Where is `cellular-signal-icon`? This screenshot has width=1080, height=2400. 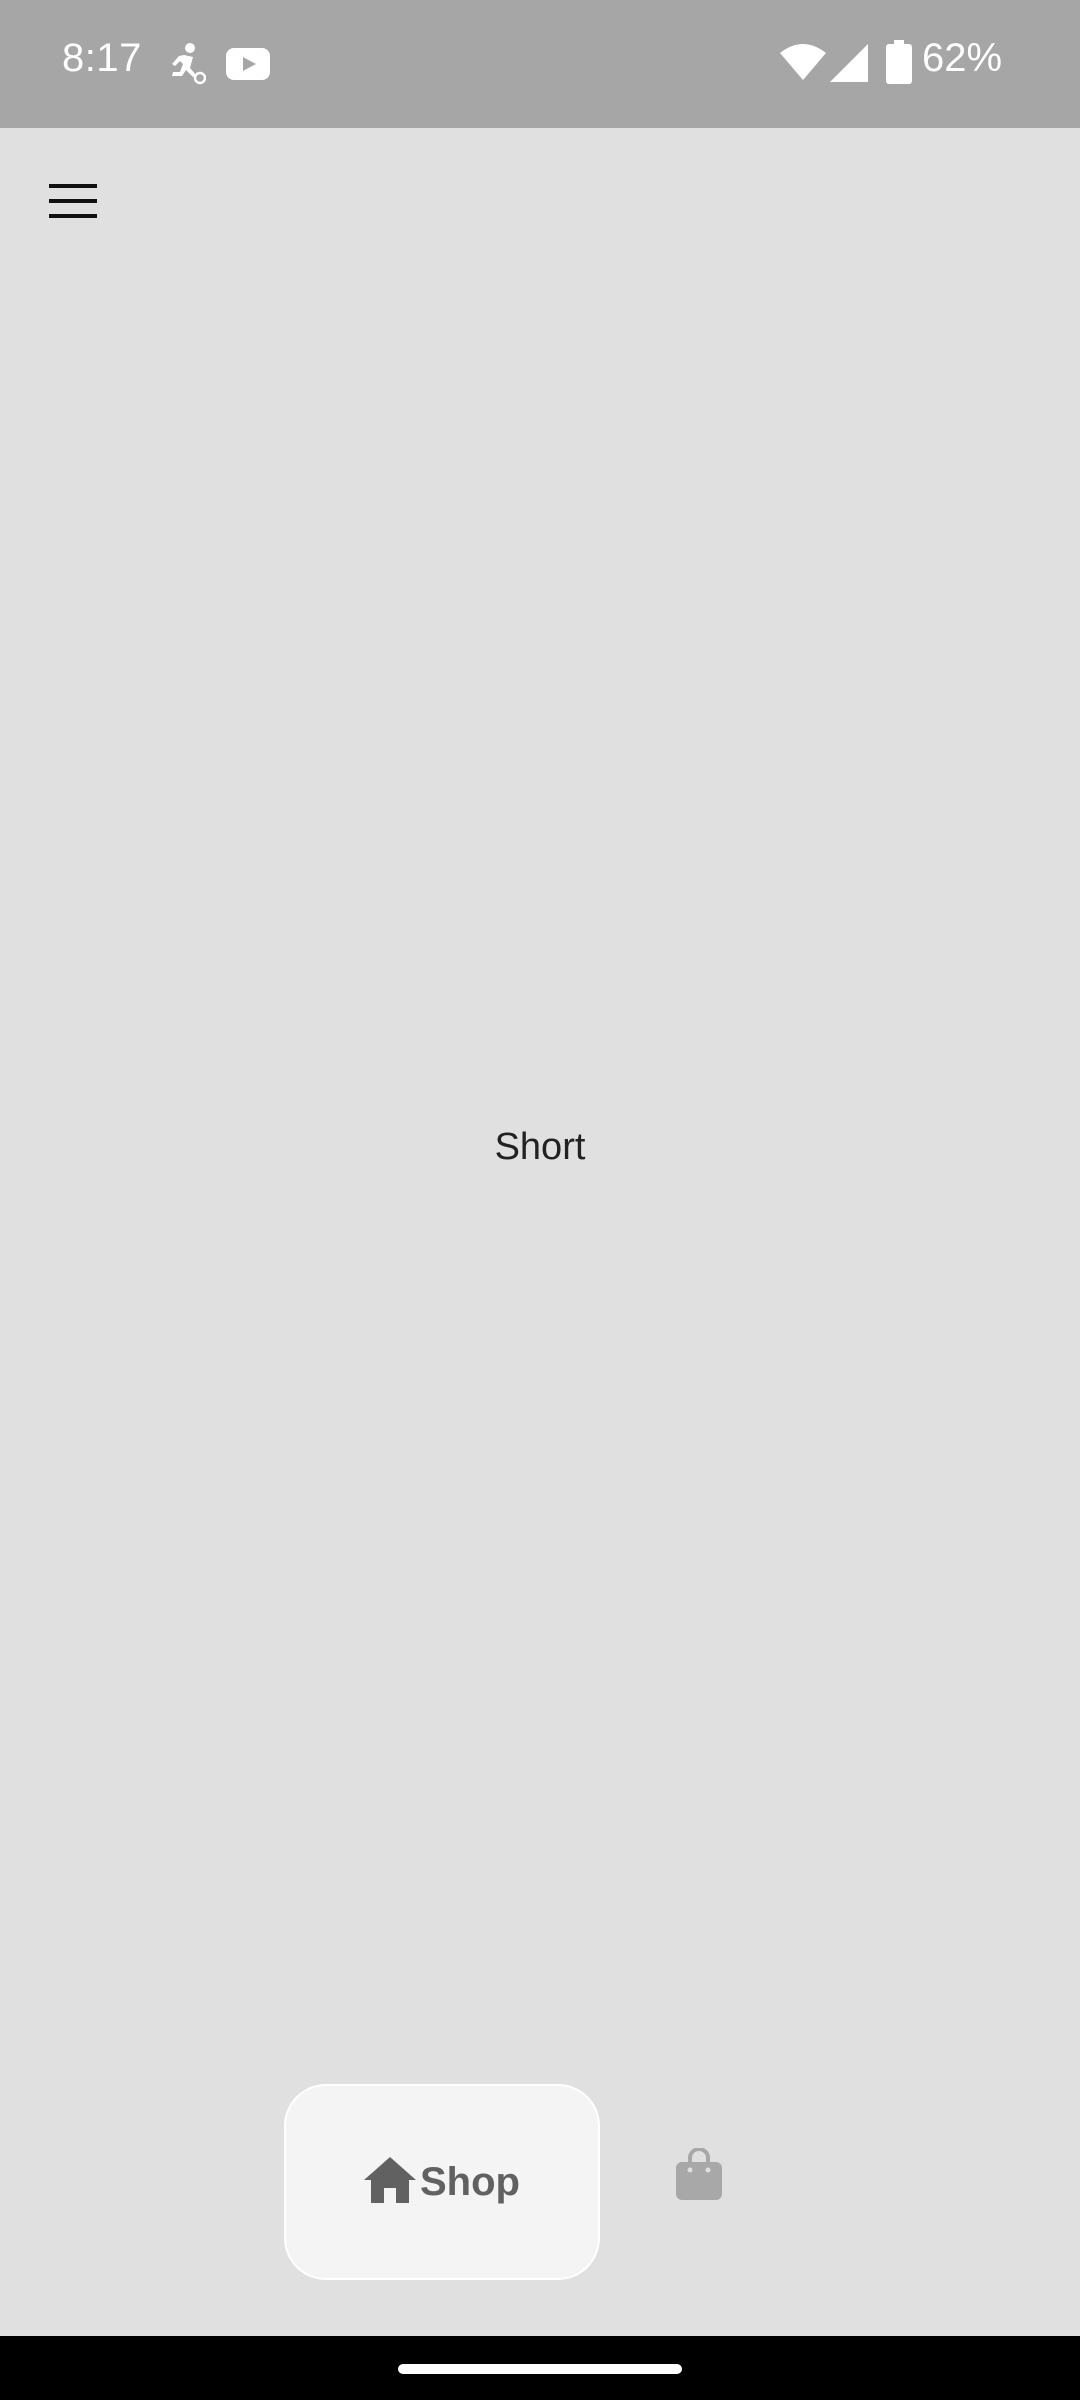
cellular-signal-icon is located at coordinates (849, 65).